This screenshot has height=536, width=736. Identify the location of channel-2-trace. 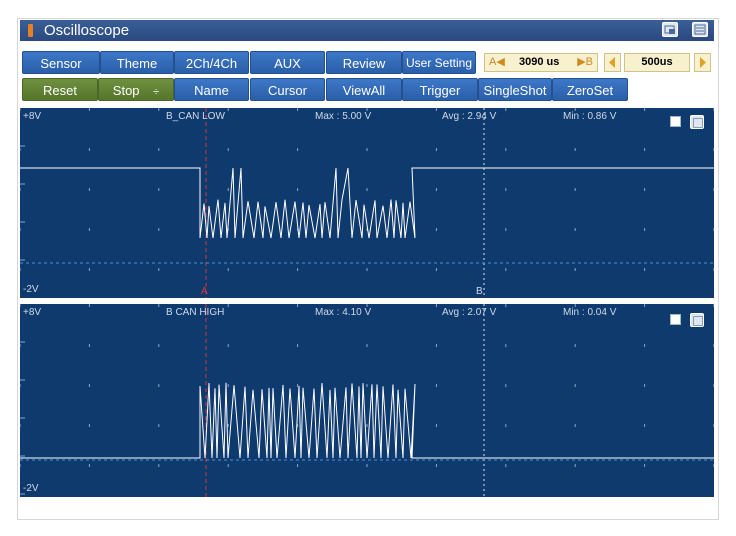
(367, 420).